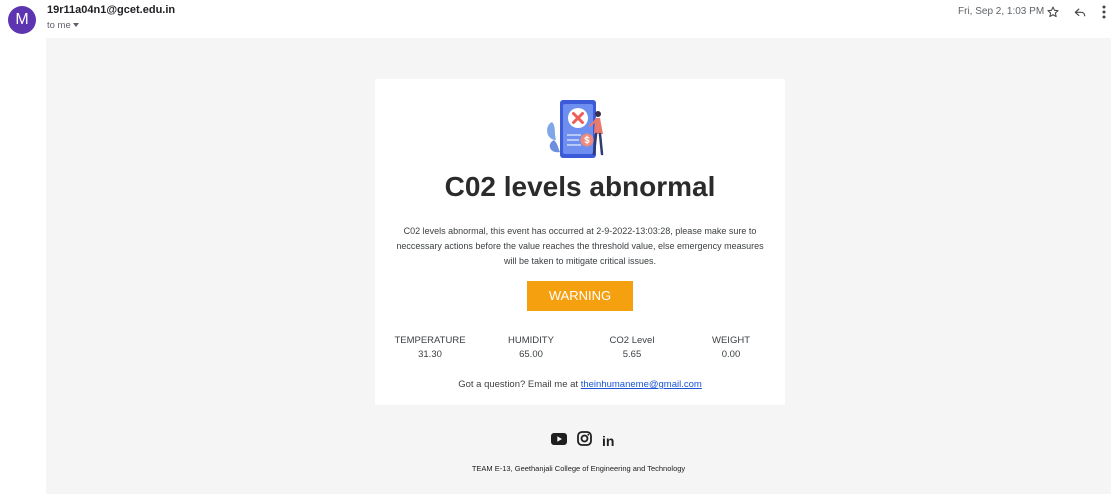  I want to click on metric-label: TEMPERATURE, so click(430, 340).